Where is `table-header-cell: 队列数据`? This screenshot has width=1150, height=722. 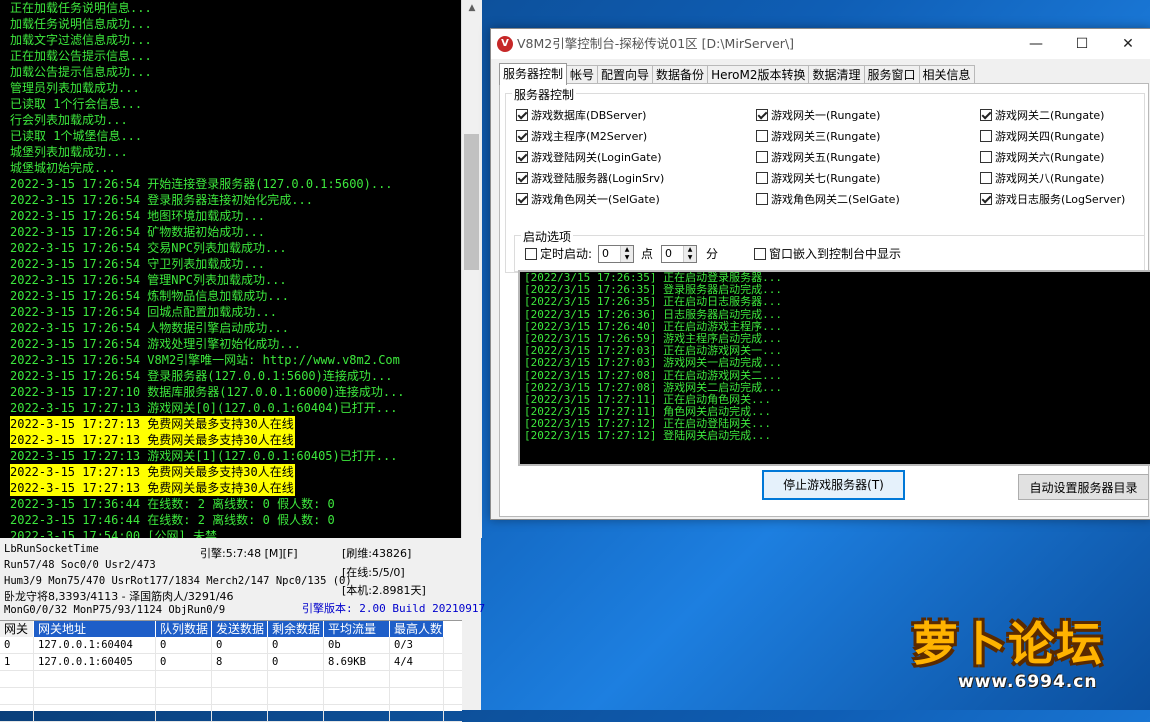 table-header-cell: 队列数据 is located at coordinates (184, 629).